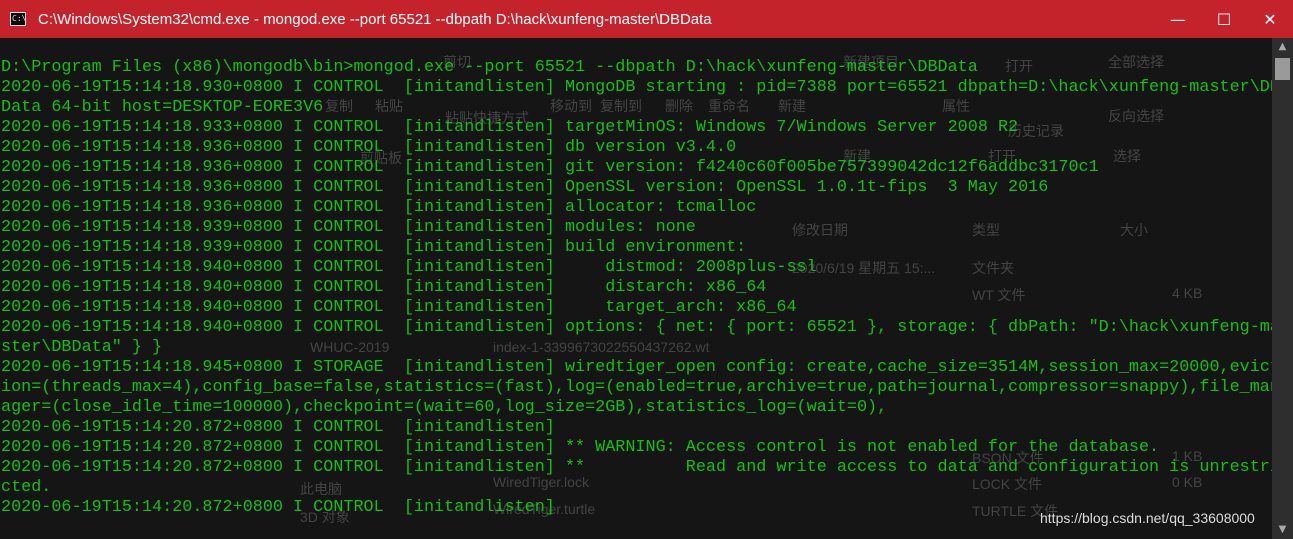 The height and width of the screenshot is (539, 1293). Describe the element at coordinates (1282, 530) in the screenshot. I see `scroll-down-arrow-icon: ▼` at that location.